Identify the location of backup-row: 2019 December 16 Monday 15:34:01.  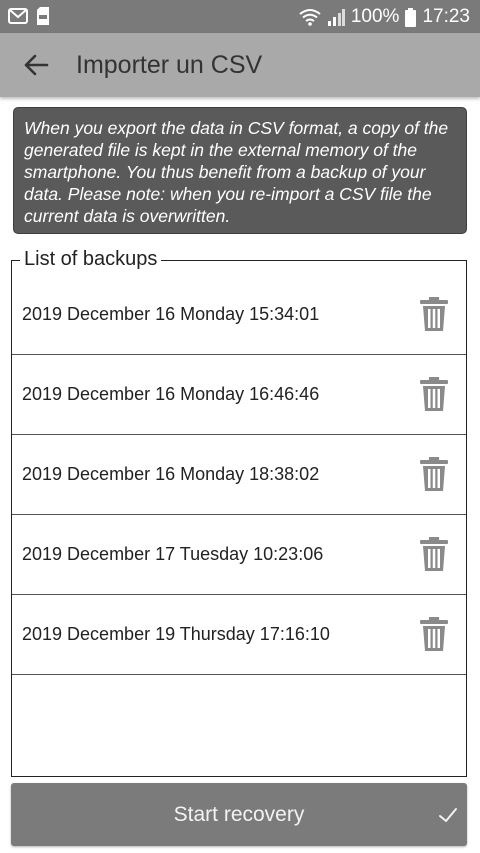
(239, 315).